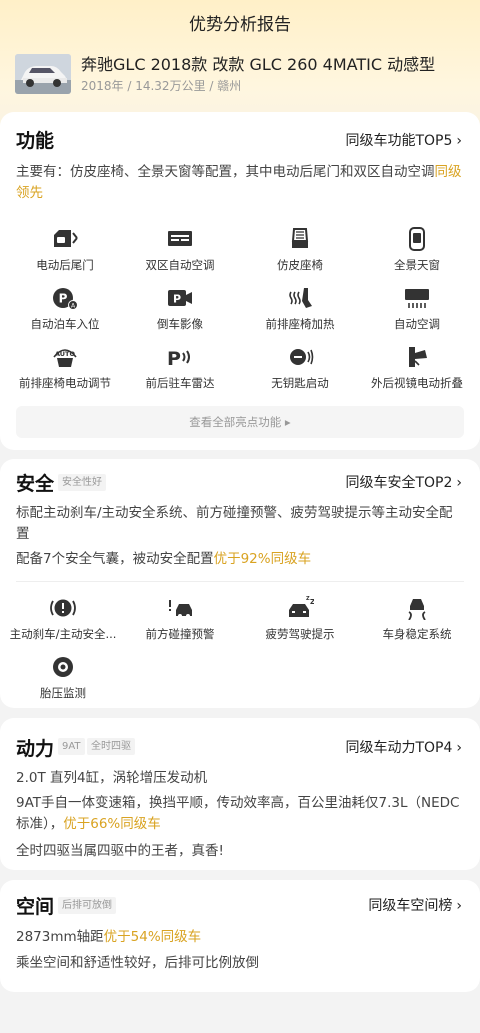 The height and width of the screenshot is (1033, 480). I want to click on space-rank-link: 同级车空间榜 ›, so click(415, 905).